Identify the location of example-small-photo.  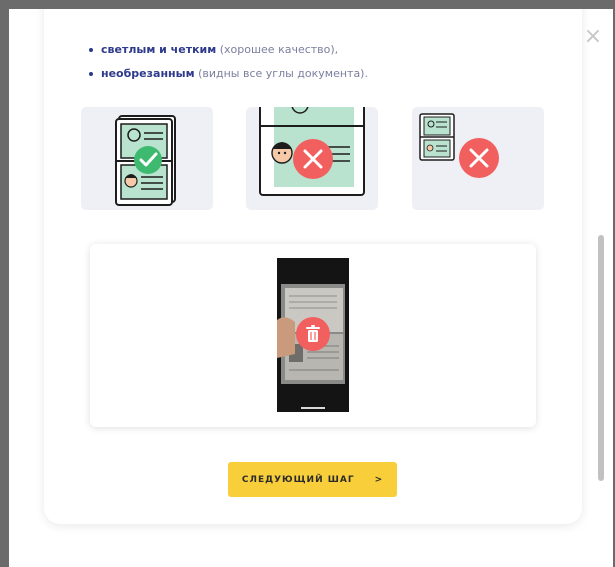
(478, 158).